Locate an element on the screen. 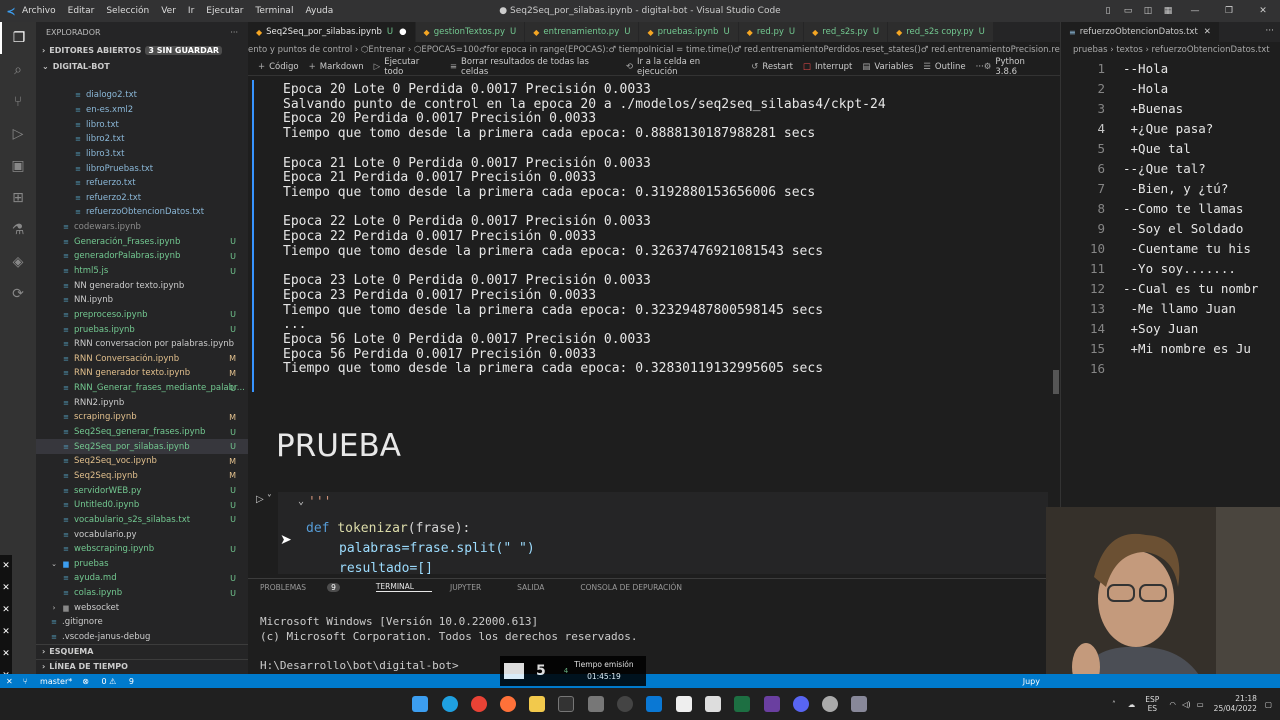 The width and height of the screenshot is (1280, 720). app2-icon is located at coordinates (859, 704).